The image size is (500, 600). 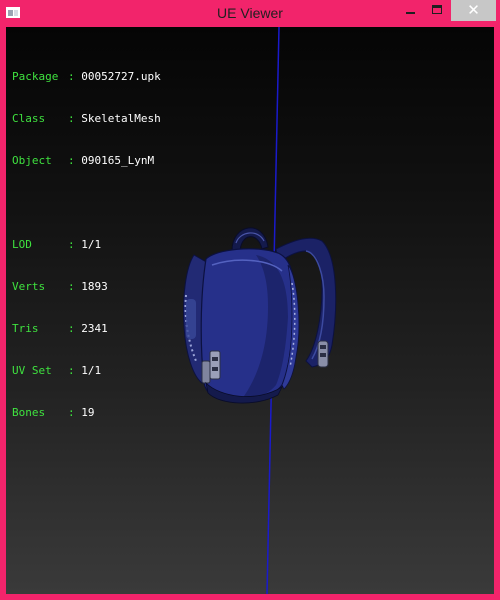 What do you see at coordinates (32, 370) in the screenshot?
I see `stat-label: UV Set` at bounding box center [32, 370].